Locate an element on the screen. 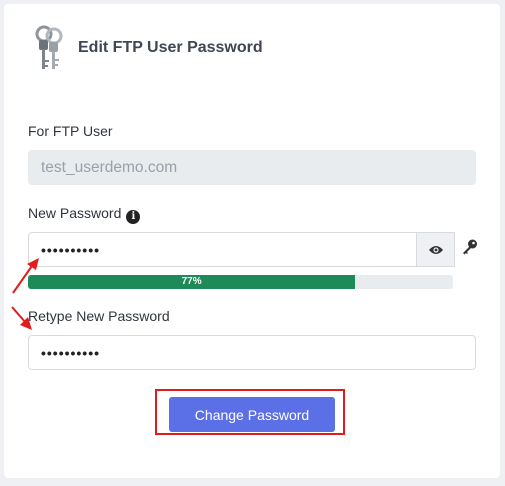 The image size is (505, 486). highlight-box: Change Password is located at coordinates (250, 412).